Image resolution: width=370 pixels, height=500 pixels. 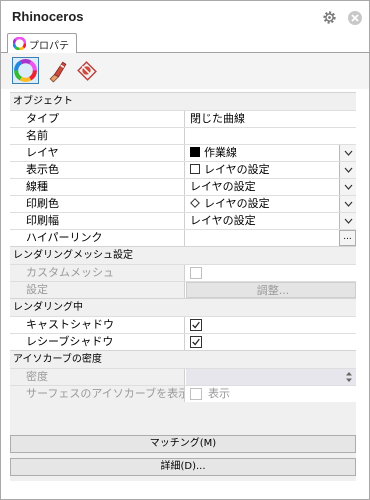 I want to click on layer-color-swatch, so click(x=195, y=152).